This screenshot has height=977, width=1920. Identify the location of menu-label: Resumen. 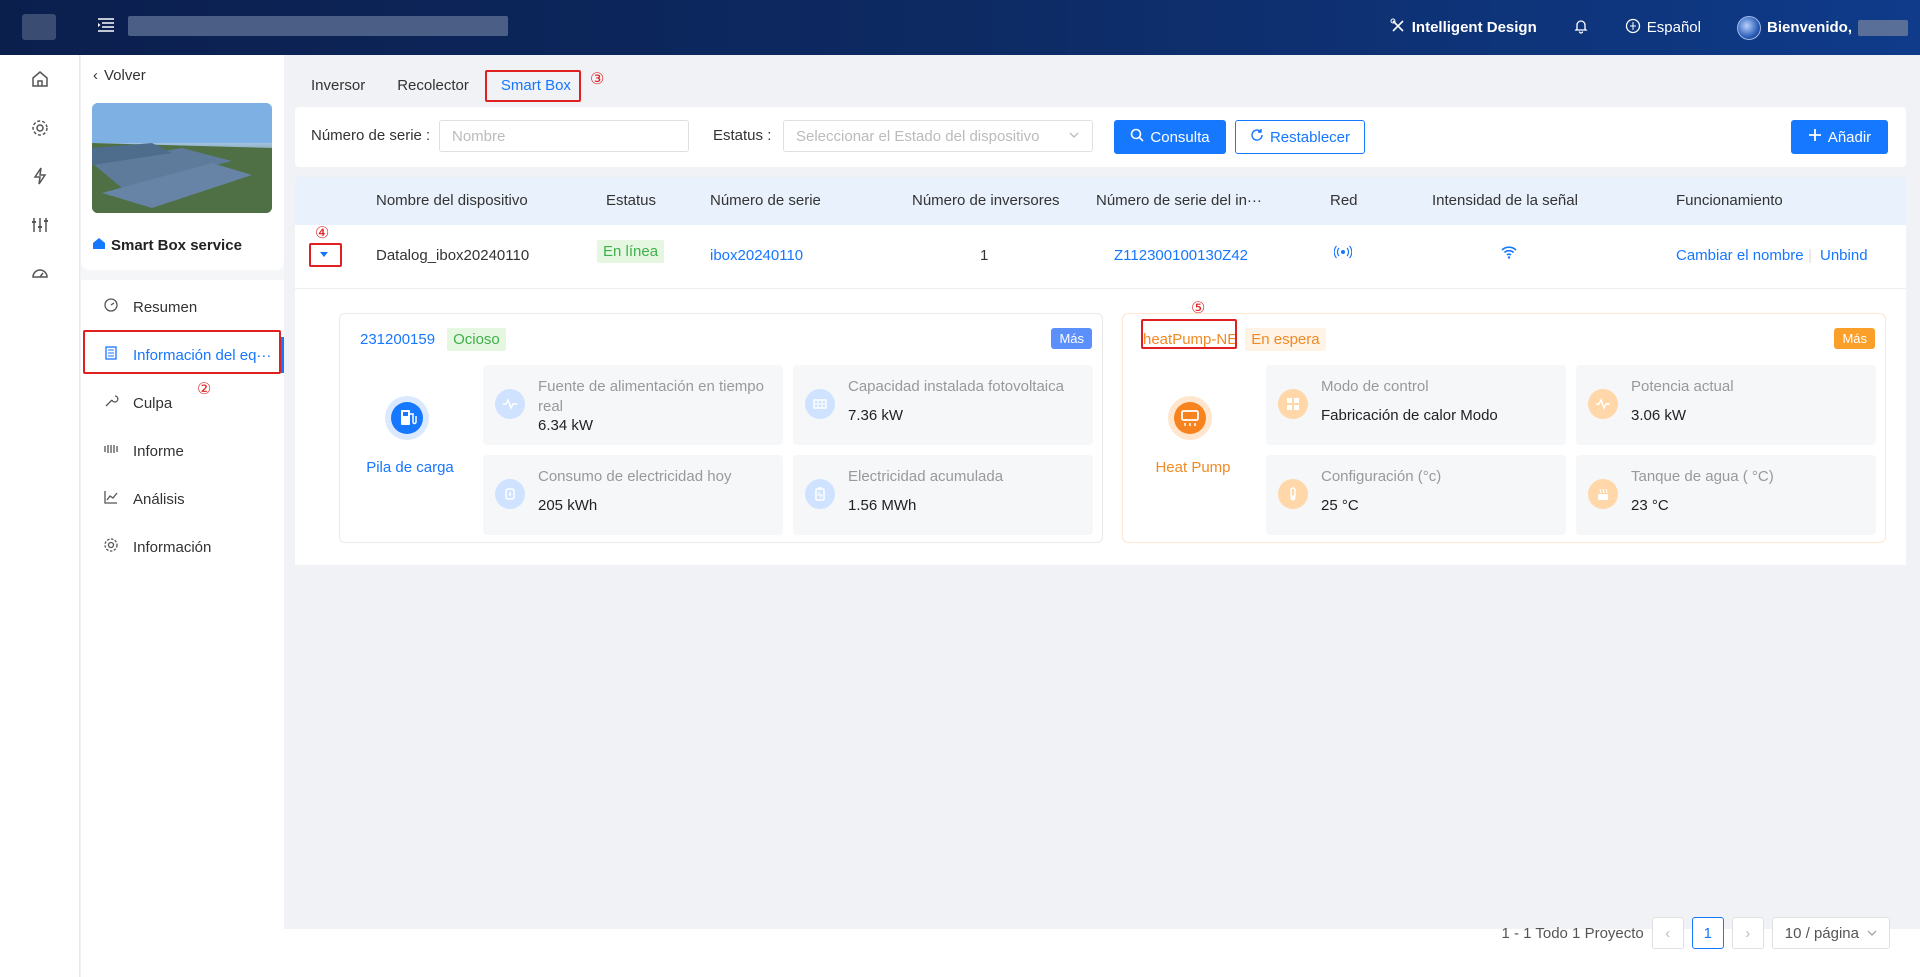
(165, 307).